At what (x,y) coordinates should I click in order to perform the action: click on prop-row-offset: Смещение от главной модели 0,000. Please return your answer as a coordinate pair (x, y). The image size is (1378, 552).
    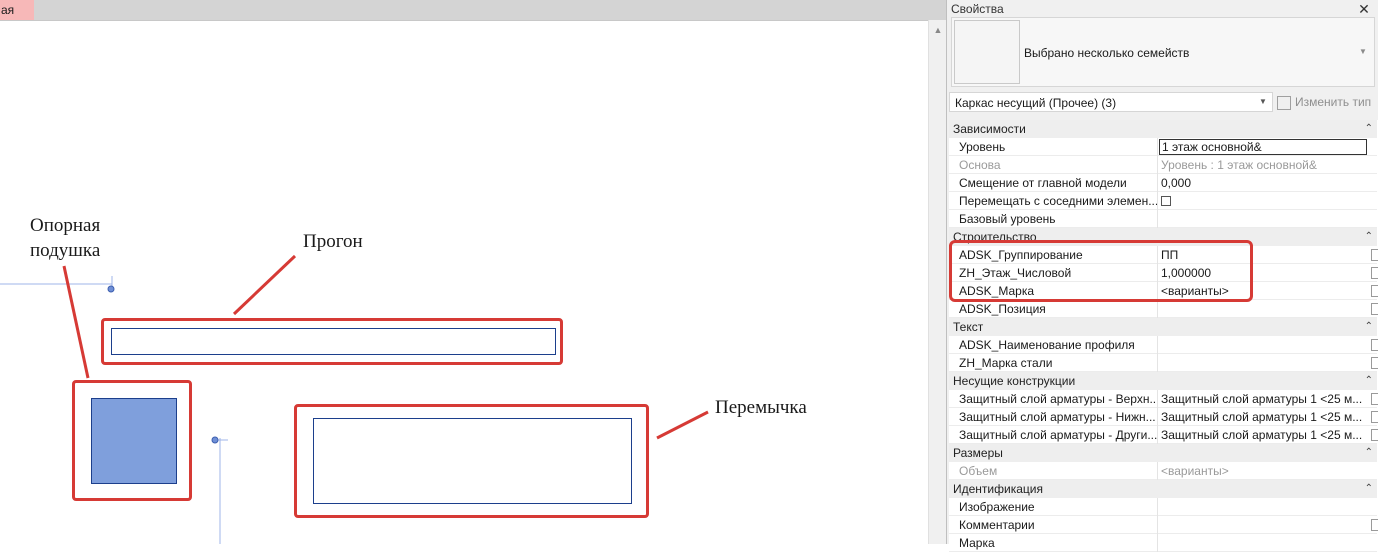
    Looking at the image, I should click on (1163, 183).